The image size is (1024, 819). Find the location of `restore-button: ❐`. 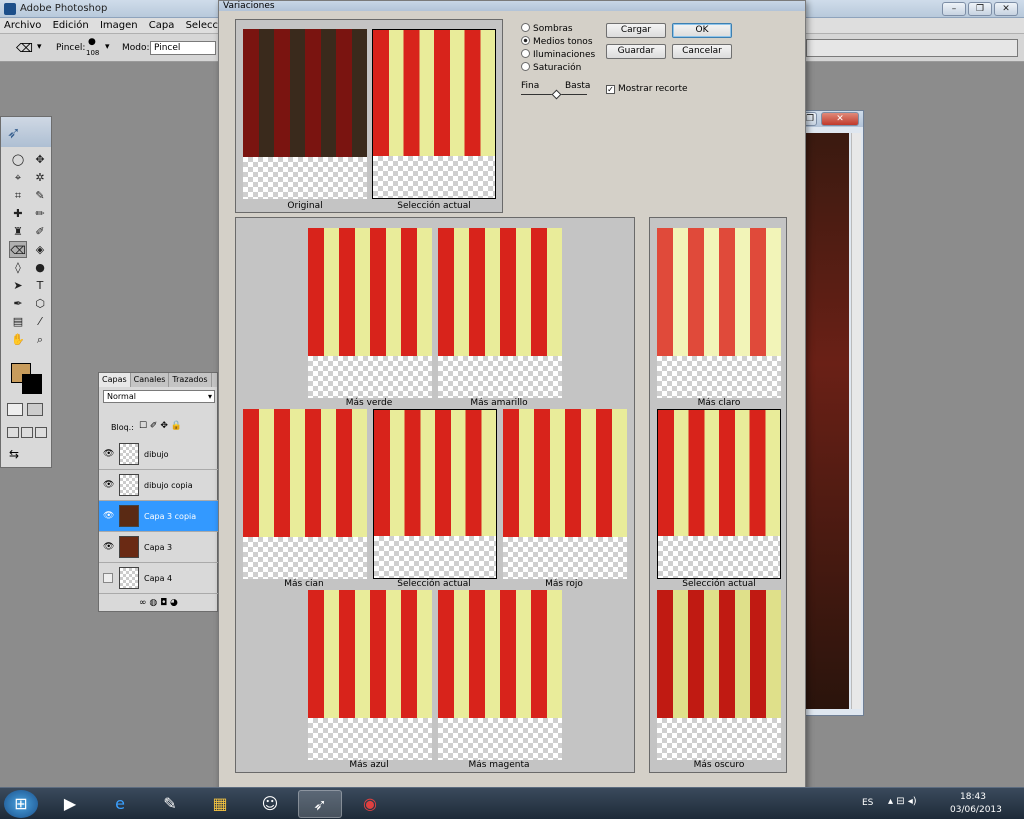

restore-button: ❐ is located at coordinates (980, 9).